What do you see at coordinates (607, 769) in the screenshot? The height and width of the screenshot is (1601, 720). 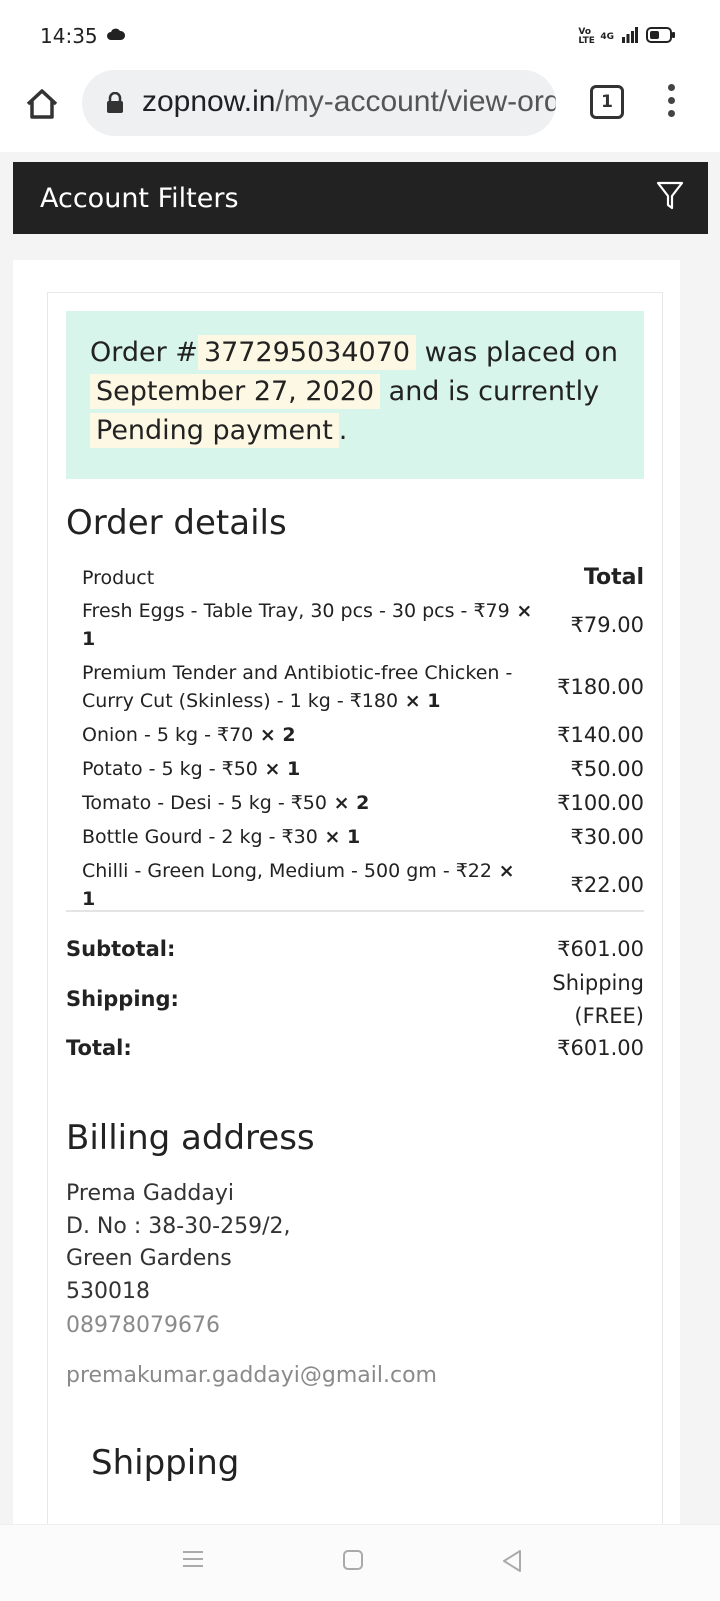 I see `product-total: ₹50.00` at bounding box center [607, 769].